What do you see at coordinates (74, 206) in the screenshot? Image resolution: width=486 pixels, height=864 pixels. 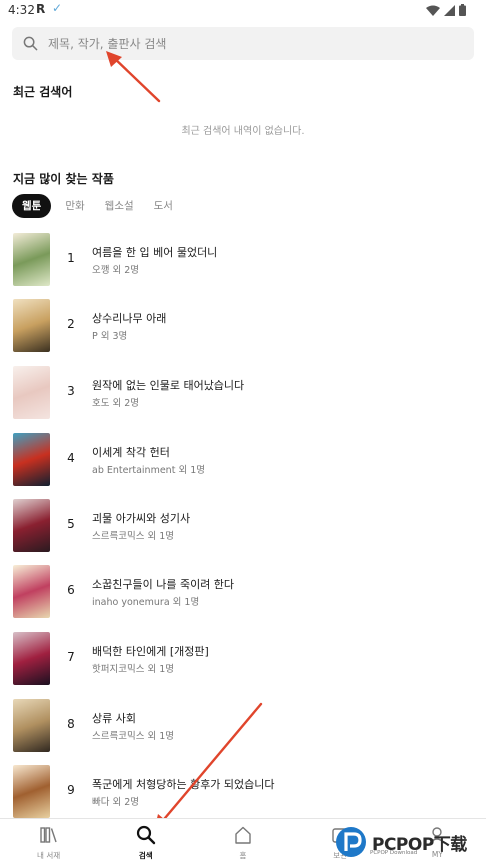 I see `tab-comics: 만화` at bounding box center [74, 206].